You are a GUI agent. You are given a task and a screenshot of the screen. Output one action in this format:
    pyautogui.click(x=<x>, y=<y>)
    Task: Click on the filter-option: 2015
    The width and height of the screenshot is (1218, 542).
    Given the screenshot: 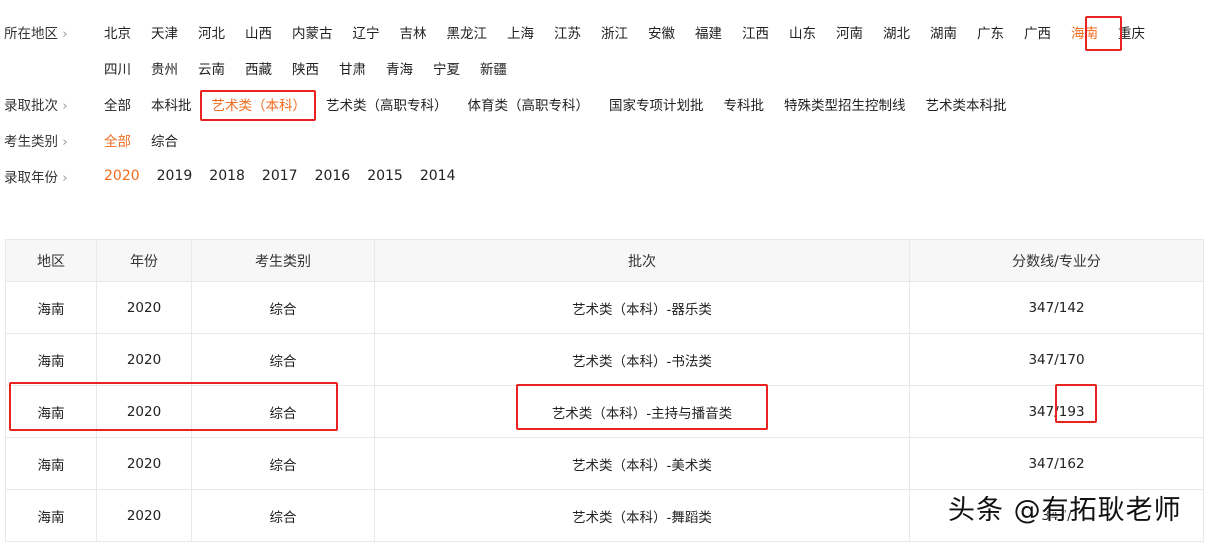 What is the action you would take?
    pyautogui.click(x=385, y=176)
    